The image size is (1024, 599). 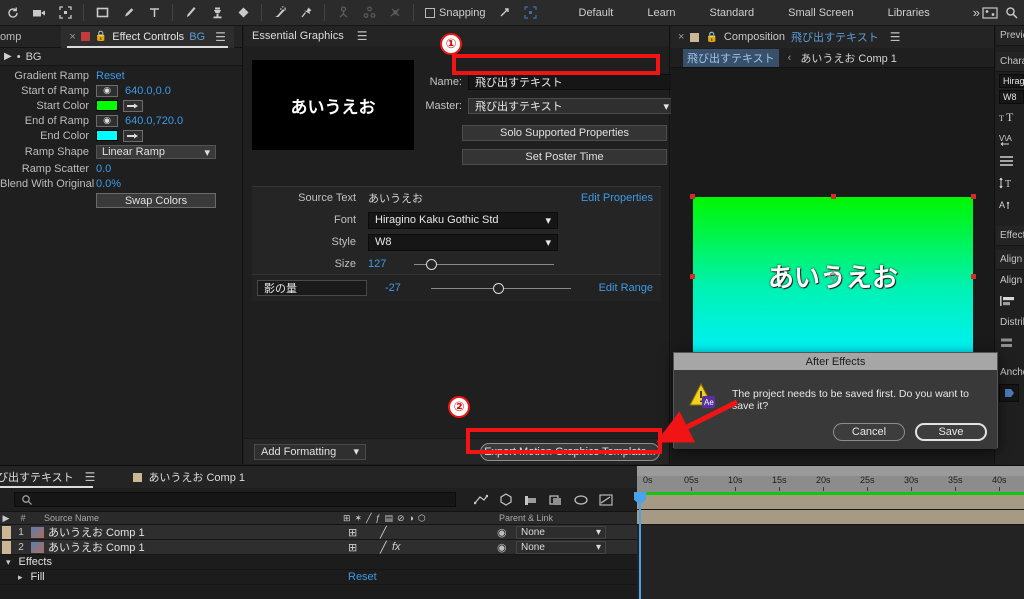 I want to click on workspace-standard: Standard, so click(x=732, y=13).